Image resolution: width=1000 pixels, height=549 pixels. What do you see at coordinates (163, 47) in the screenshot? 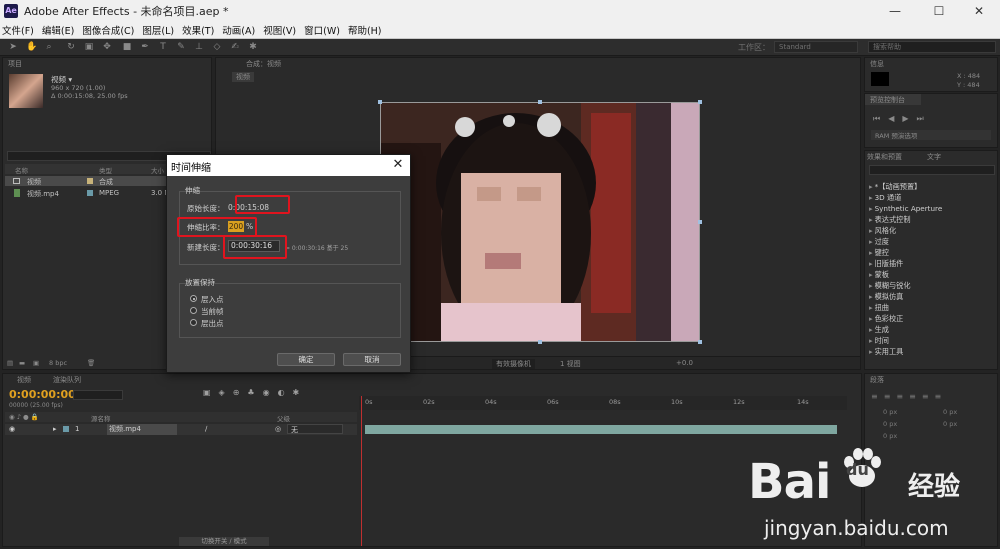
I see `text-tool-icon: T` at bounding box center [163, 47].